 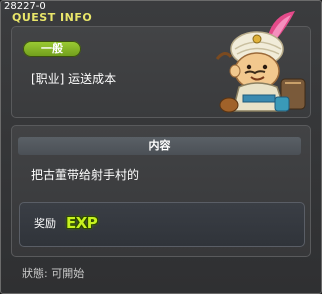 I want to click on reward-label: 奖励, so click(x=45, y=223).